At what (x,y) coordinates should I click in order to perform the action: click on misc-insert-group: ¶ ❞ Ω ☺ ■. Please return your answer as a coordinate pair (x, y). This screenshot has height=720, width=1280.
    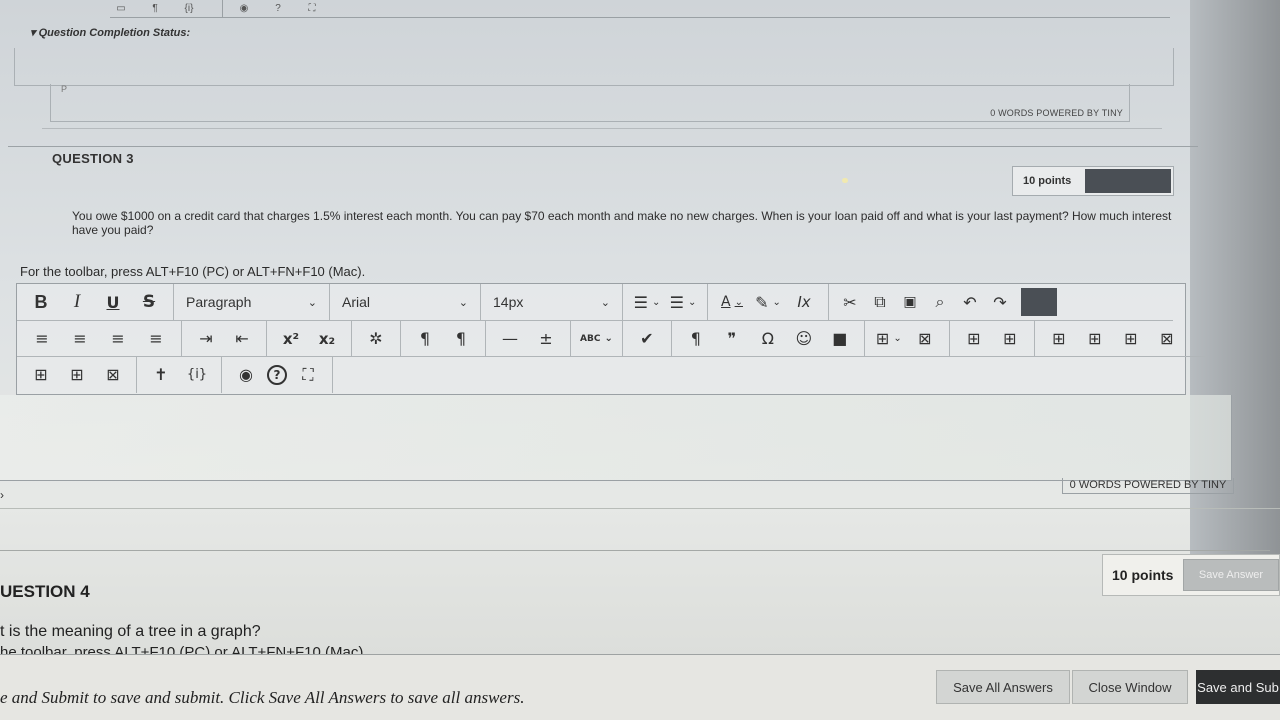
    Looking at the image, I should click on (768, 338).